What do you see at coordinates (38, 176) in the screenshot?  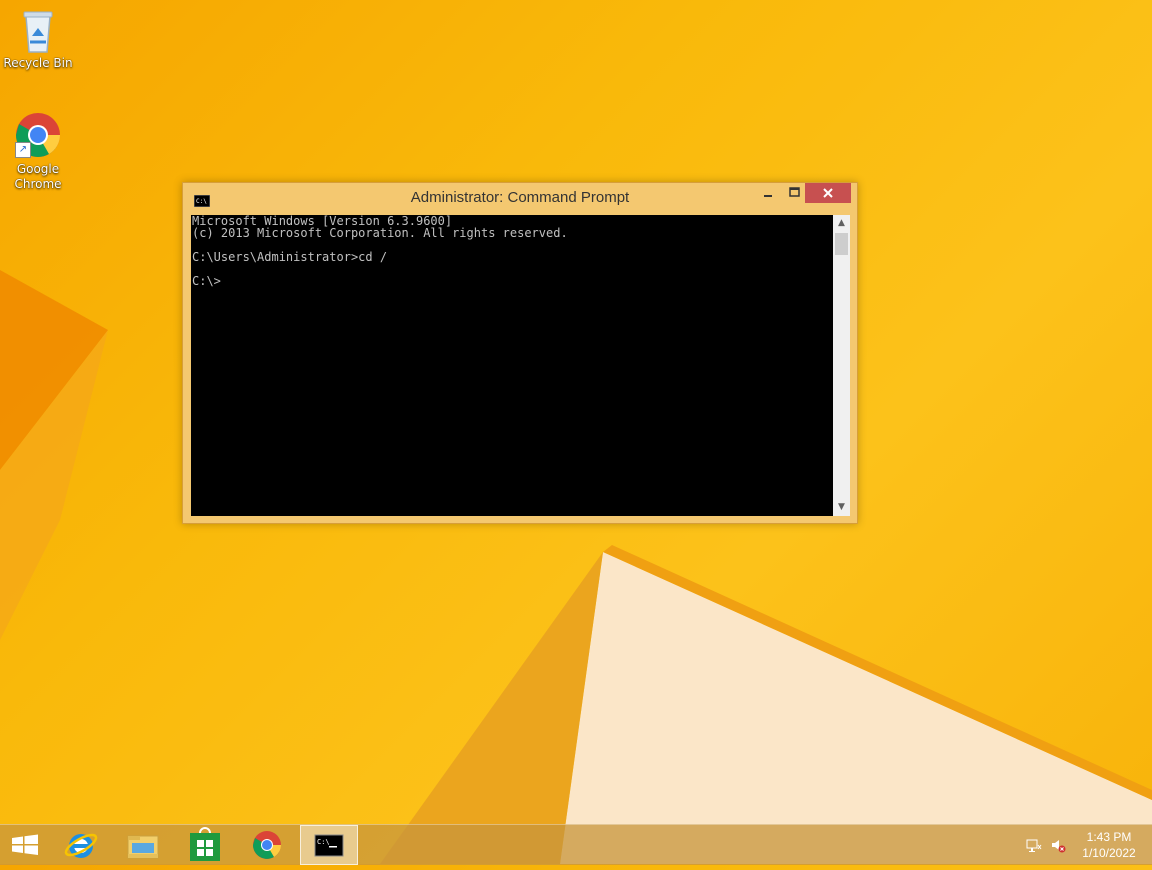 I see `desktop-icon-label: Google Chrome` at bounding box center [38, 176].